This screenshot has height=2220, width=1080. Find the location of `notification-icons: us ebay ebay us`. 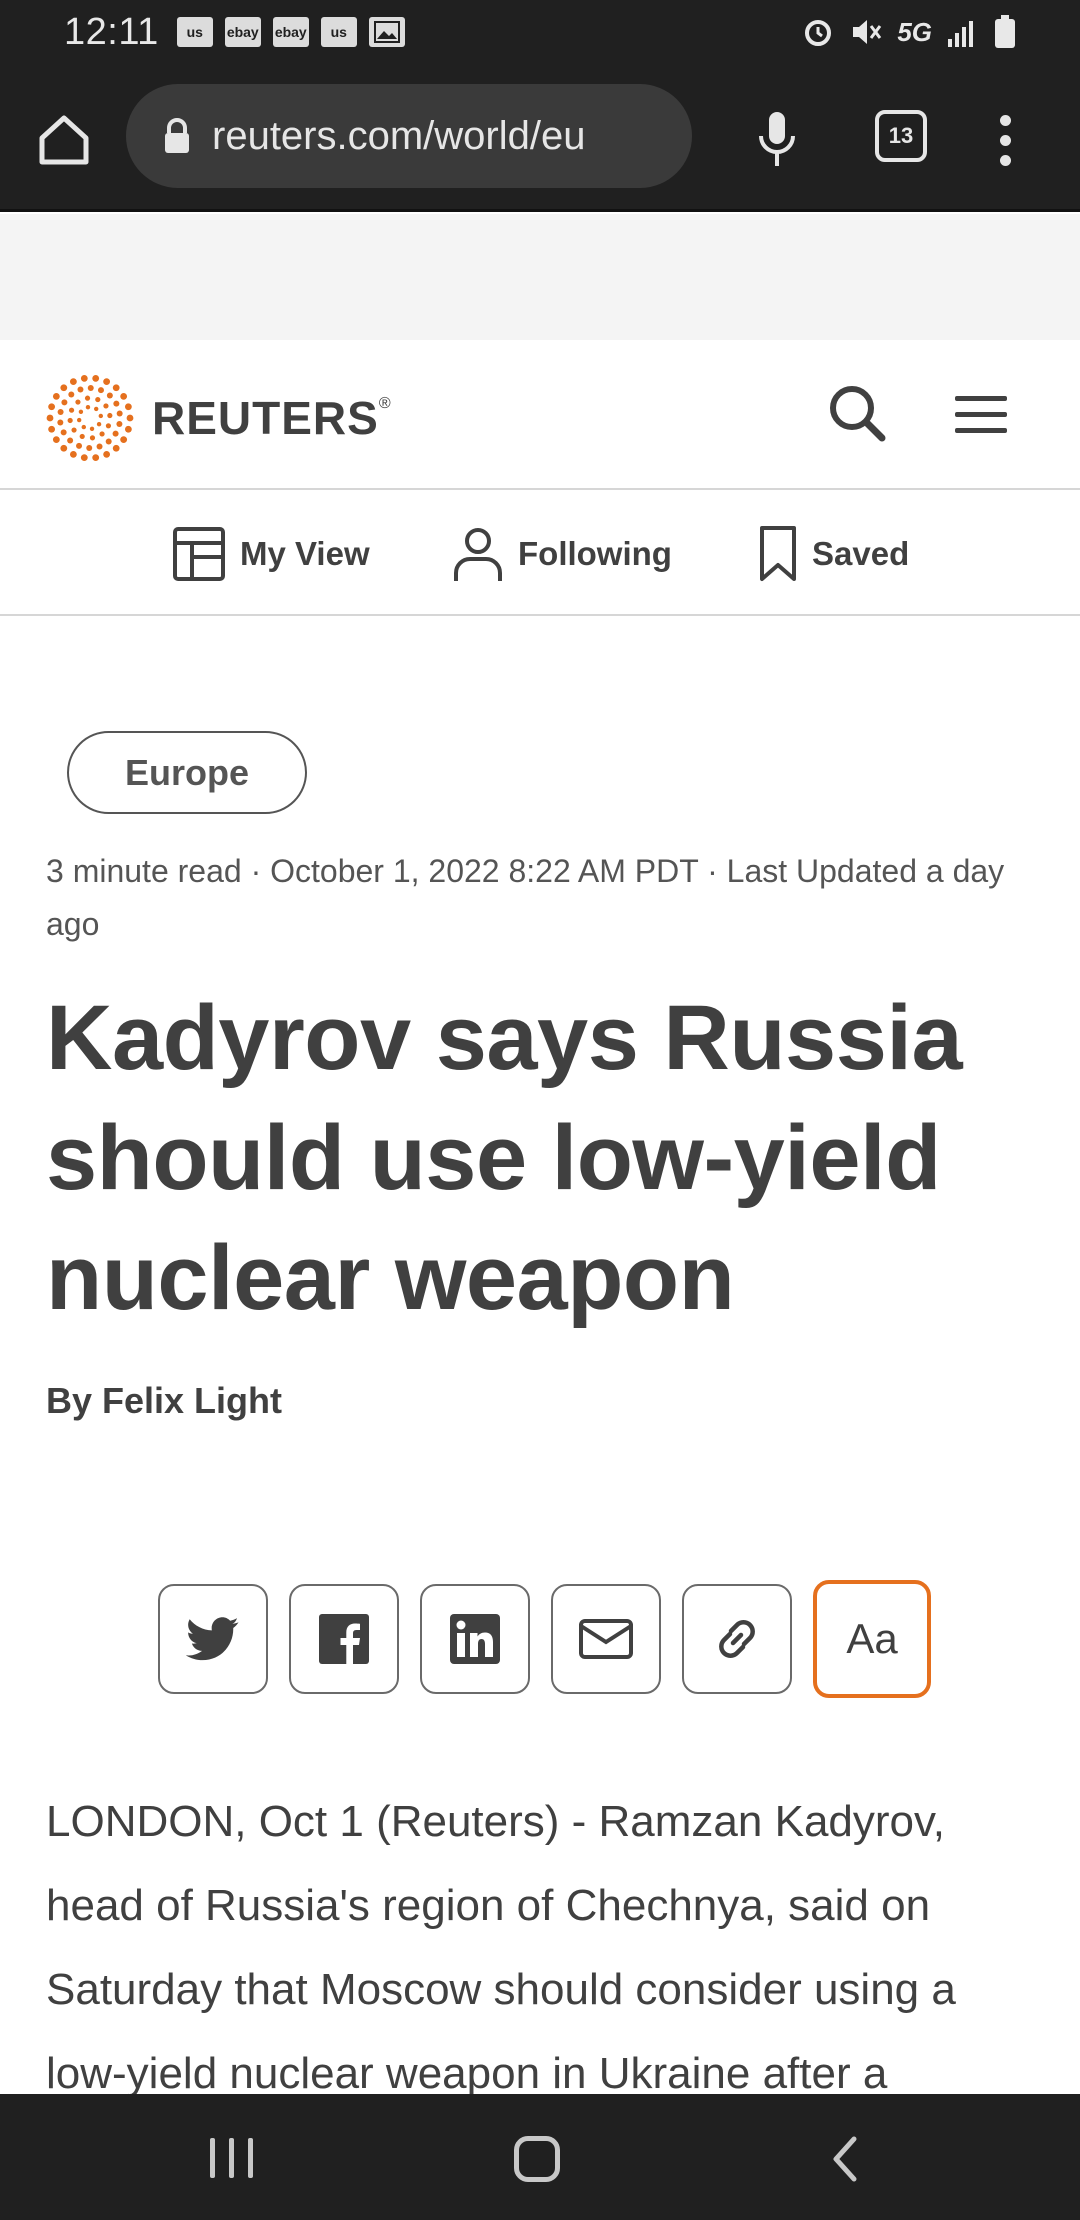

notification-icons: us ebay ebay us is located at coordinates (290, 32).